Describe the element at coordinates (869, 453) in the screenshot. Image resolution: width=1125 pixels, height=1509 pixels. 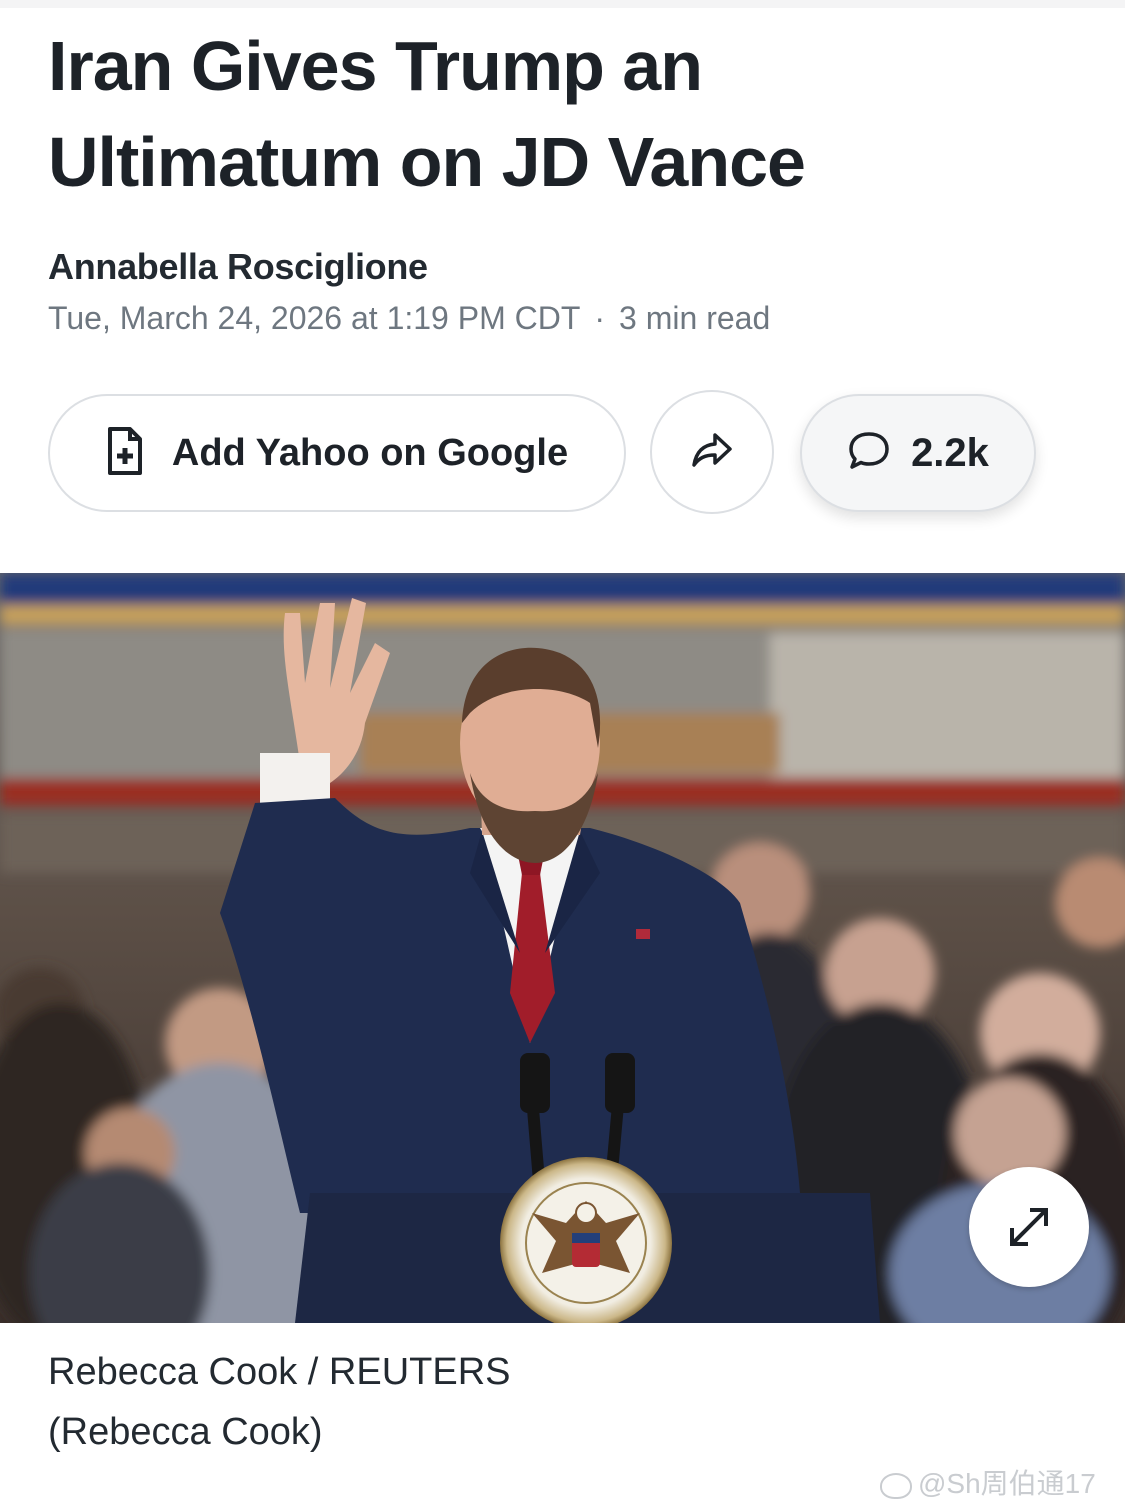
I see `speech-bubble-icon` at that location.